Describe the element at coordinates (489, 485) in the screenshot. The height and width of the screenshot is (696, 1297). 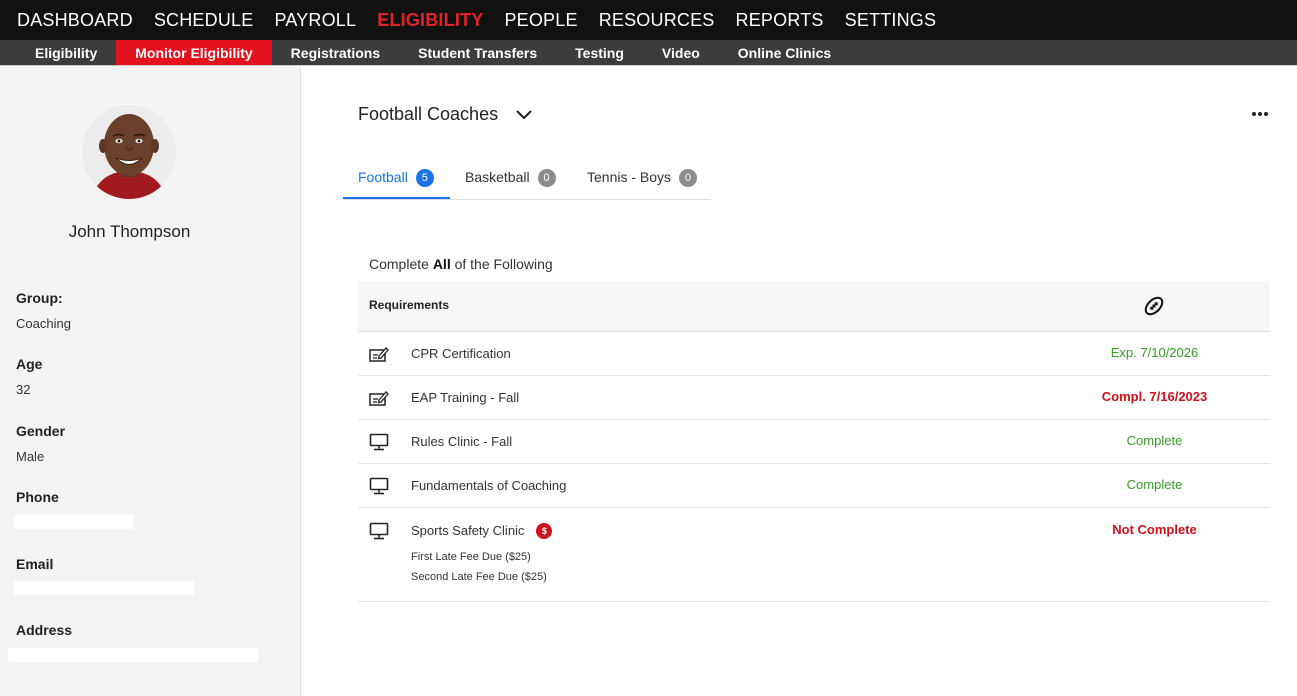
I see `requirement-name: Fundamentals of Coaching` at that location.